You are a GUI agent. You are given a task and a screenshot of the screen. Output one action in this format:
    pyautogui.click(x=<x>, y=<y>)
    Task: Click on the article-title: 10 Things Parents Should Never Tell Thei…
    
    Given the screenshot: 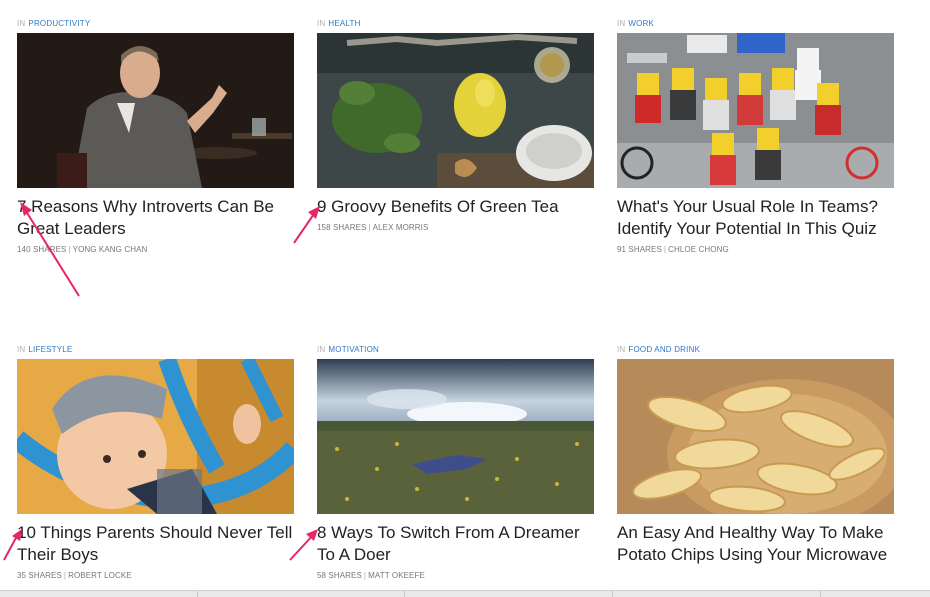 What is the action you would take?
    pyautogui.click(x=155, y=544)
    